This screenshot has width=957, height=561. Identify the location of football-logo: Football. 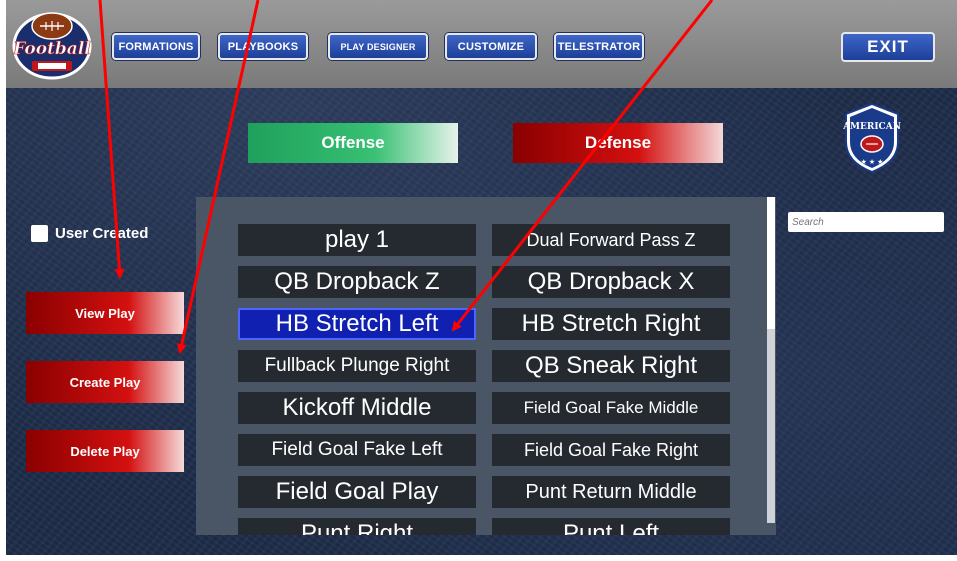
(52, 46).